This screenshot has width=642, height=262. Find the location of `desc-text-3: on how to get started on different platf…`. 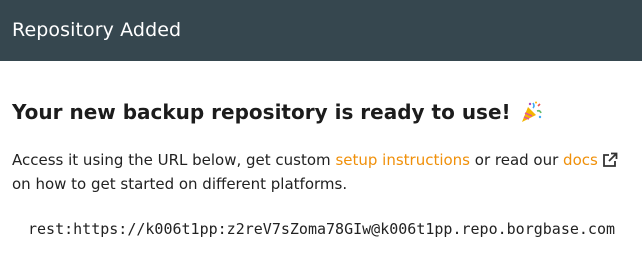

desc-text-3: on how to get started on different platf… is located at coordinates (180, 184).